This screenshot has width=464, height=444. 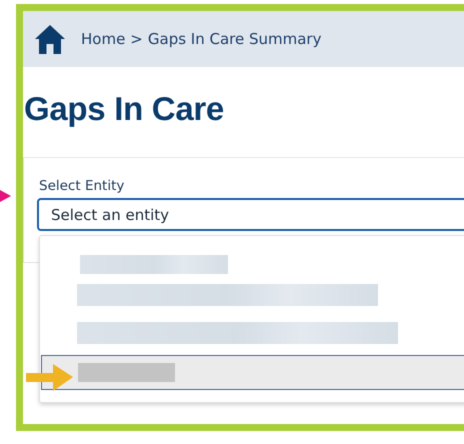 What do you see at coordinates (235, 39) in the screenshot?
I see `breadcrumb-current: Gaps In Care Summary` at bounding box center [235, 39].